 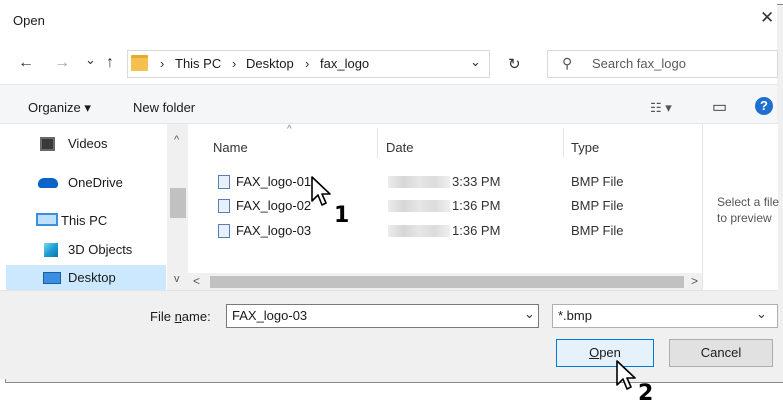 I want to click on column-header-type: Type, so click(x=585, y=147).